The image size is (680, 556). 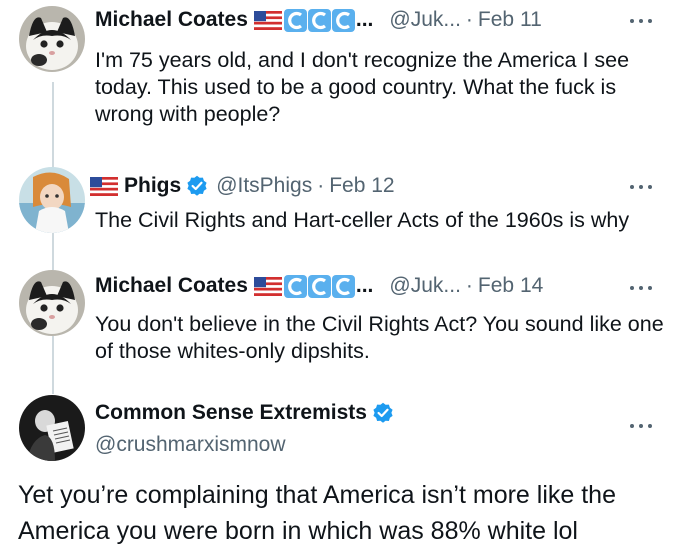 I want to click on tweet-header: Common Sense Extremists, so click(x=248, y=413).